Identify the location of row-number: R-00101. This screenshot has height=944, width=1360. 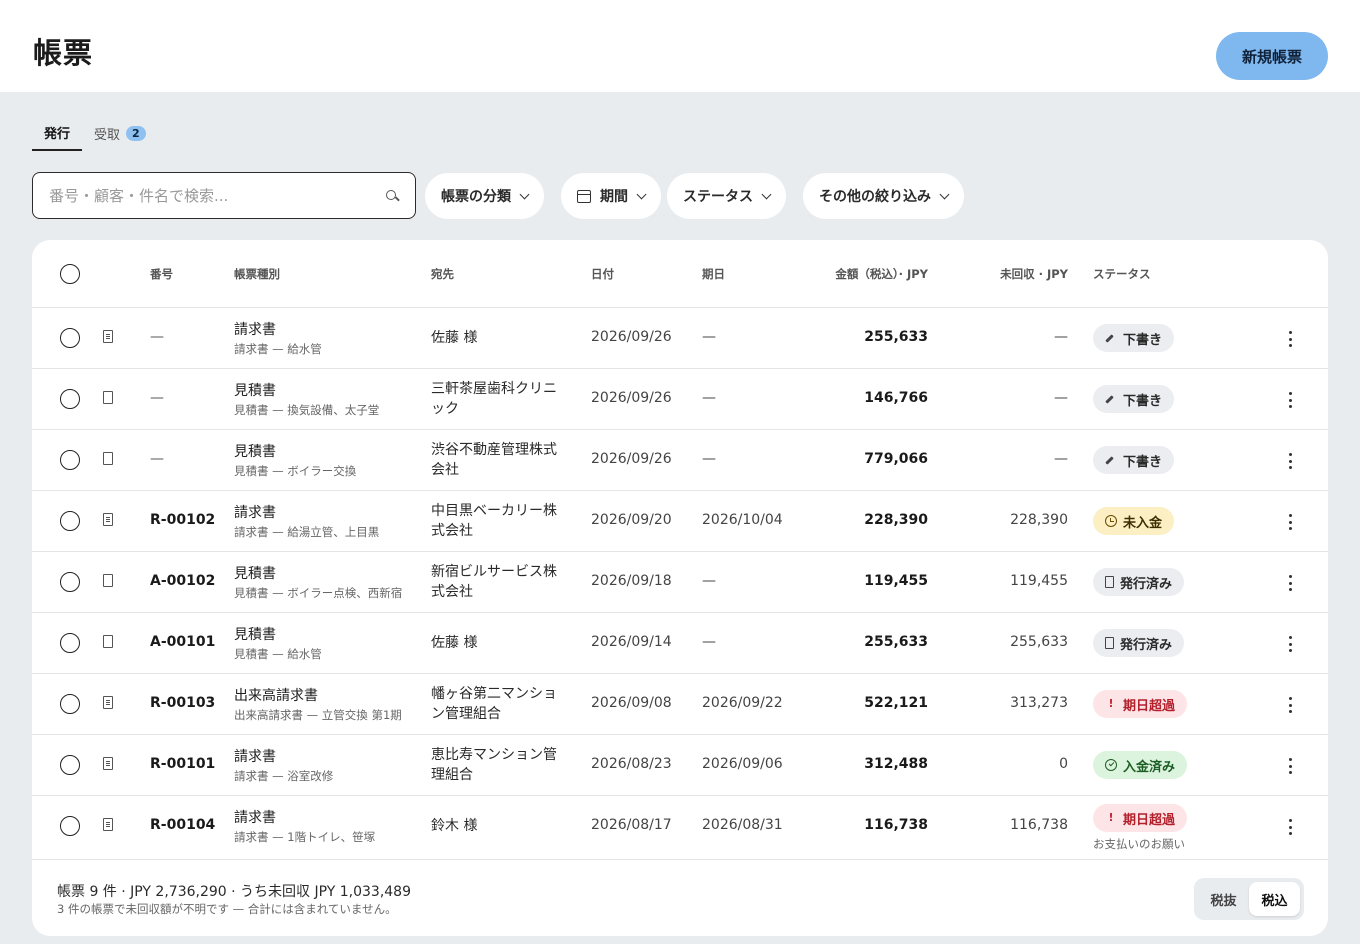
(182, 764).